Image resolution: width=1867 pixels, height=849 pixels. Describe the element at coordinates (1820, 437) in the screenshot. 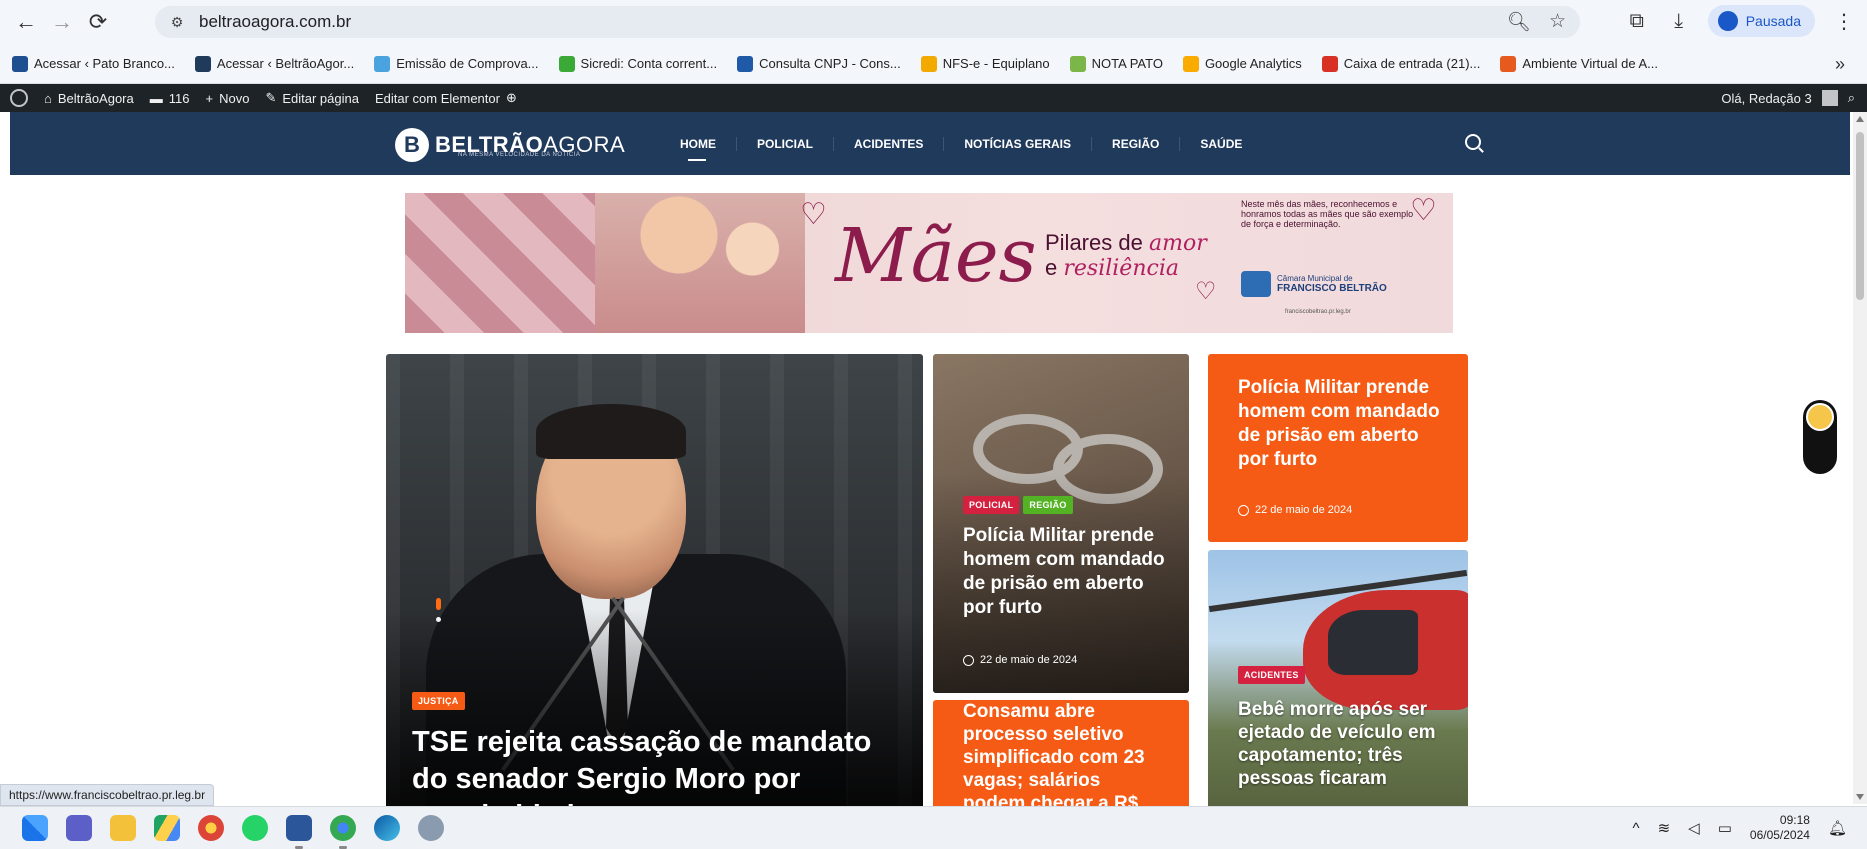

I see `dark-mode-toggle` at that location.